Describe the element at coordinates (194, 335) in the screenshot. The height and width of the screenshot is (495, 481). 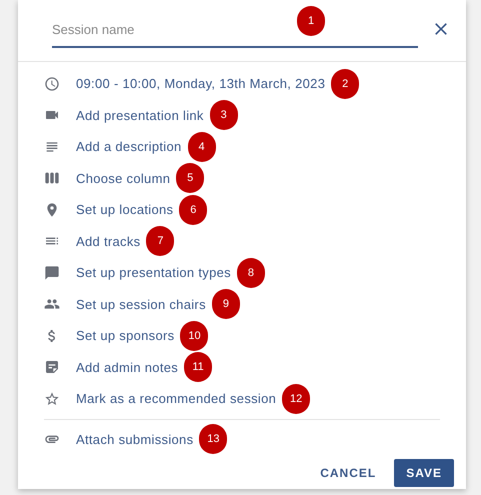
I see `number-marker: 10` at that location.